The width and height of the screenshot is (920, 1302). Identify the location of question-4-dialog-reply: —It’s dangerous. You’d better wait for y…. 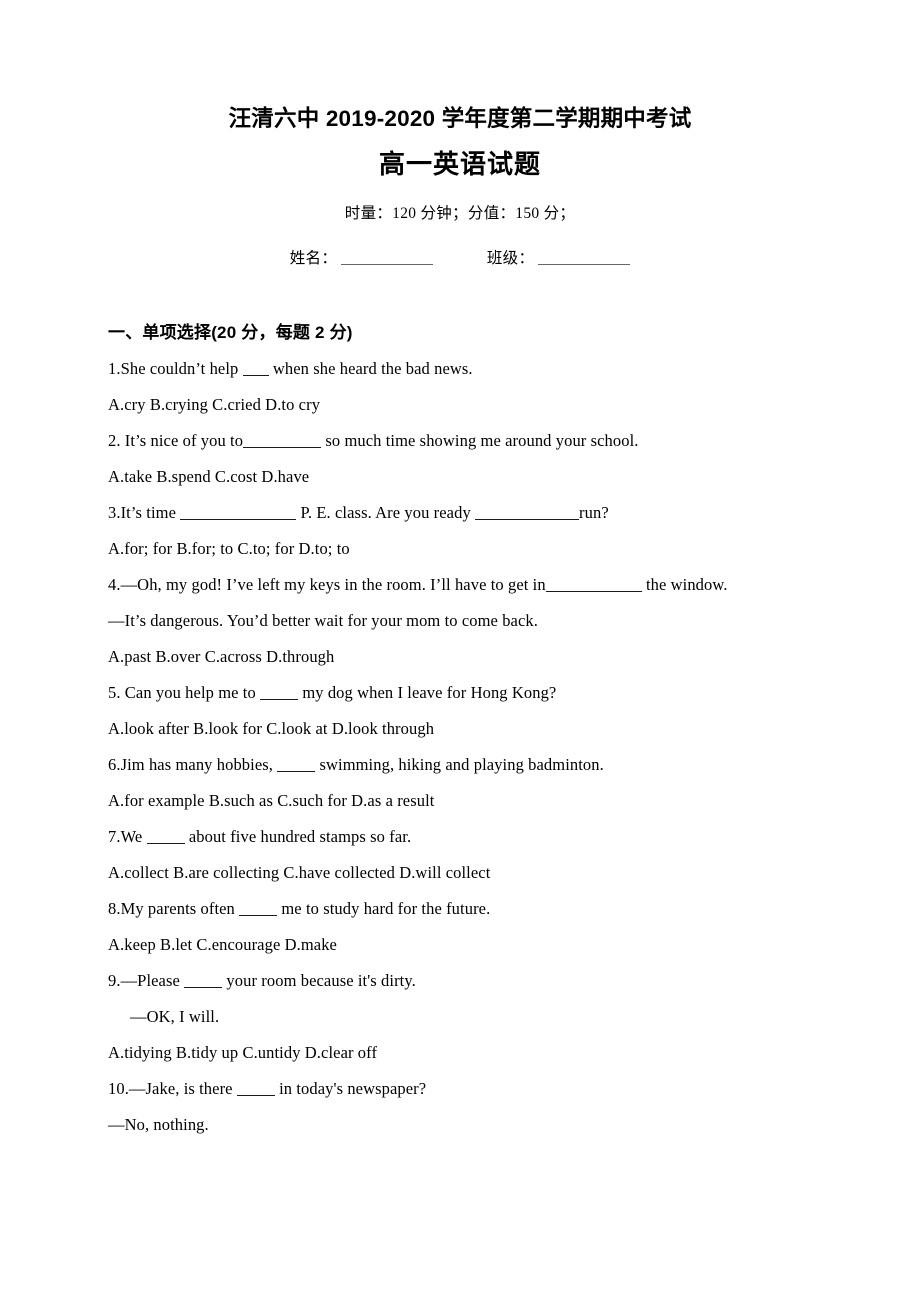
(323, 620).